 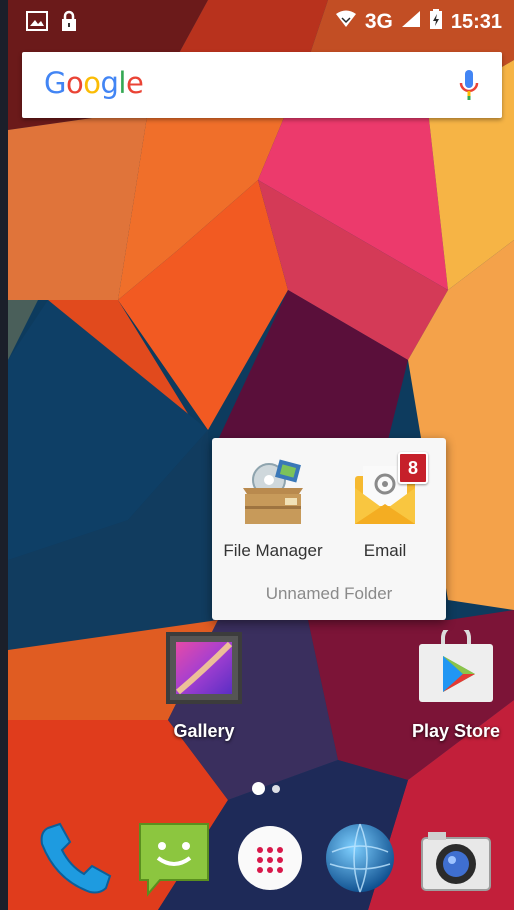 What do you see at coordinates (74, 858) in the screenshot?
I see `dock-phone` at bounding box center [74, 858].